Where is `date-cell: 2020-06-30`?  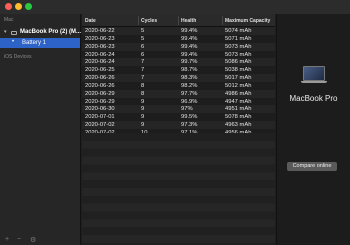 date-cell: 2020-06-30 is located at coordinates (100, 109).